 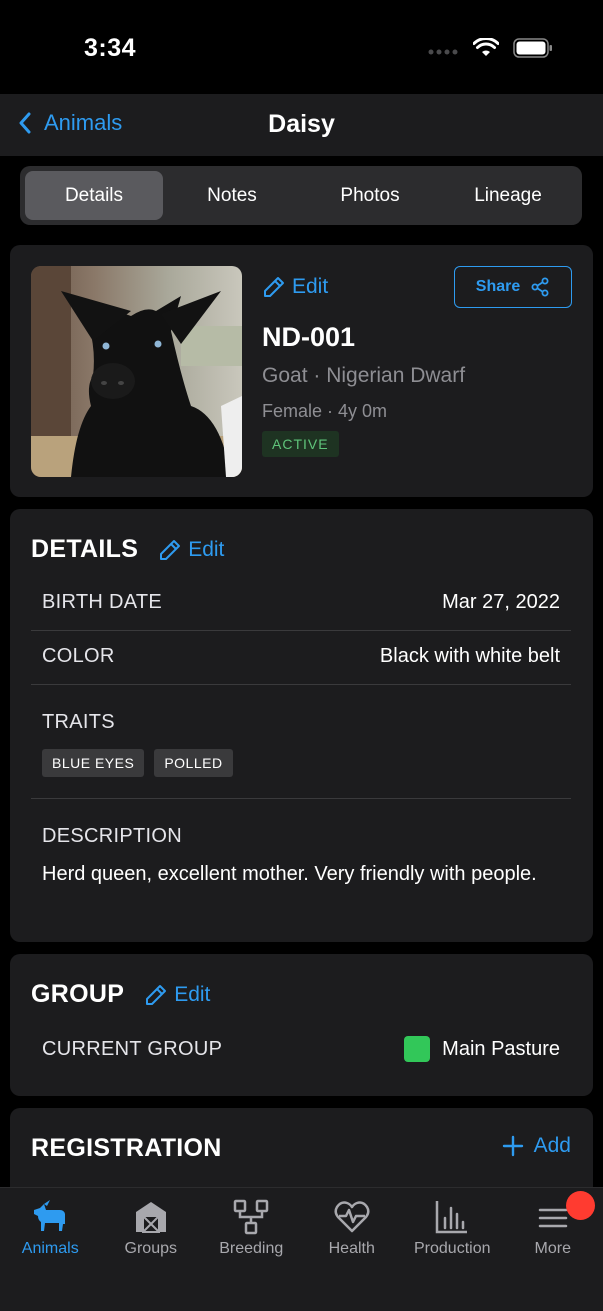 I want to click on tab-lineage: Lineage, so click(x=508, y=195).